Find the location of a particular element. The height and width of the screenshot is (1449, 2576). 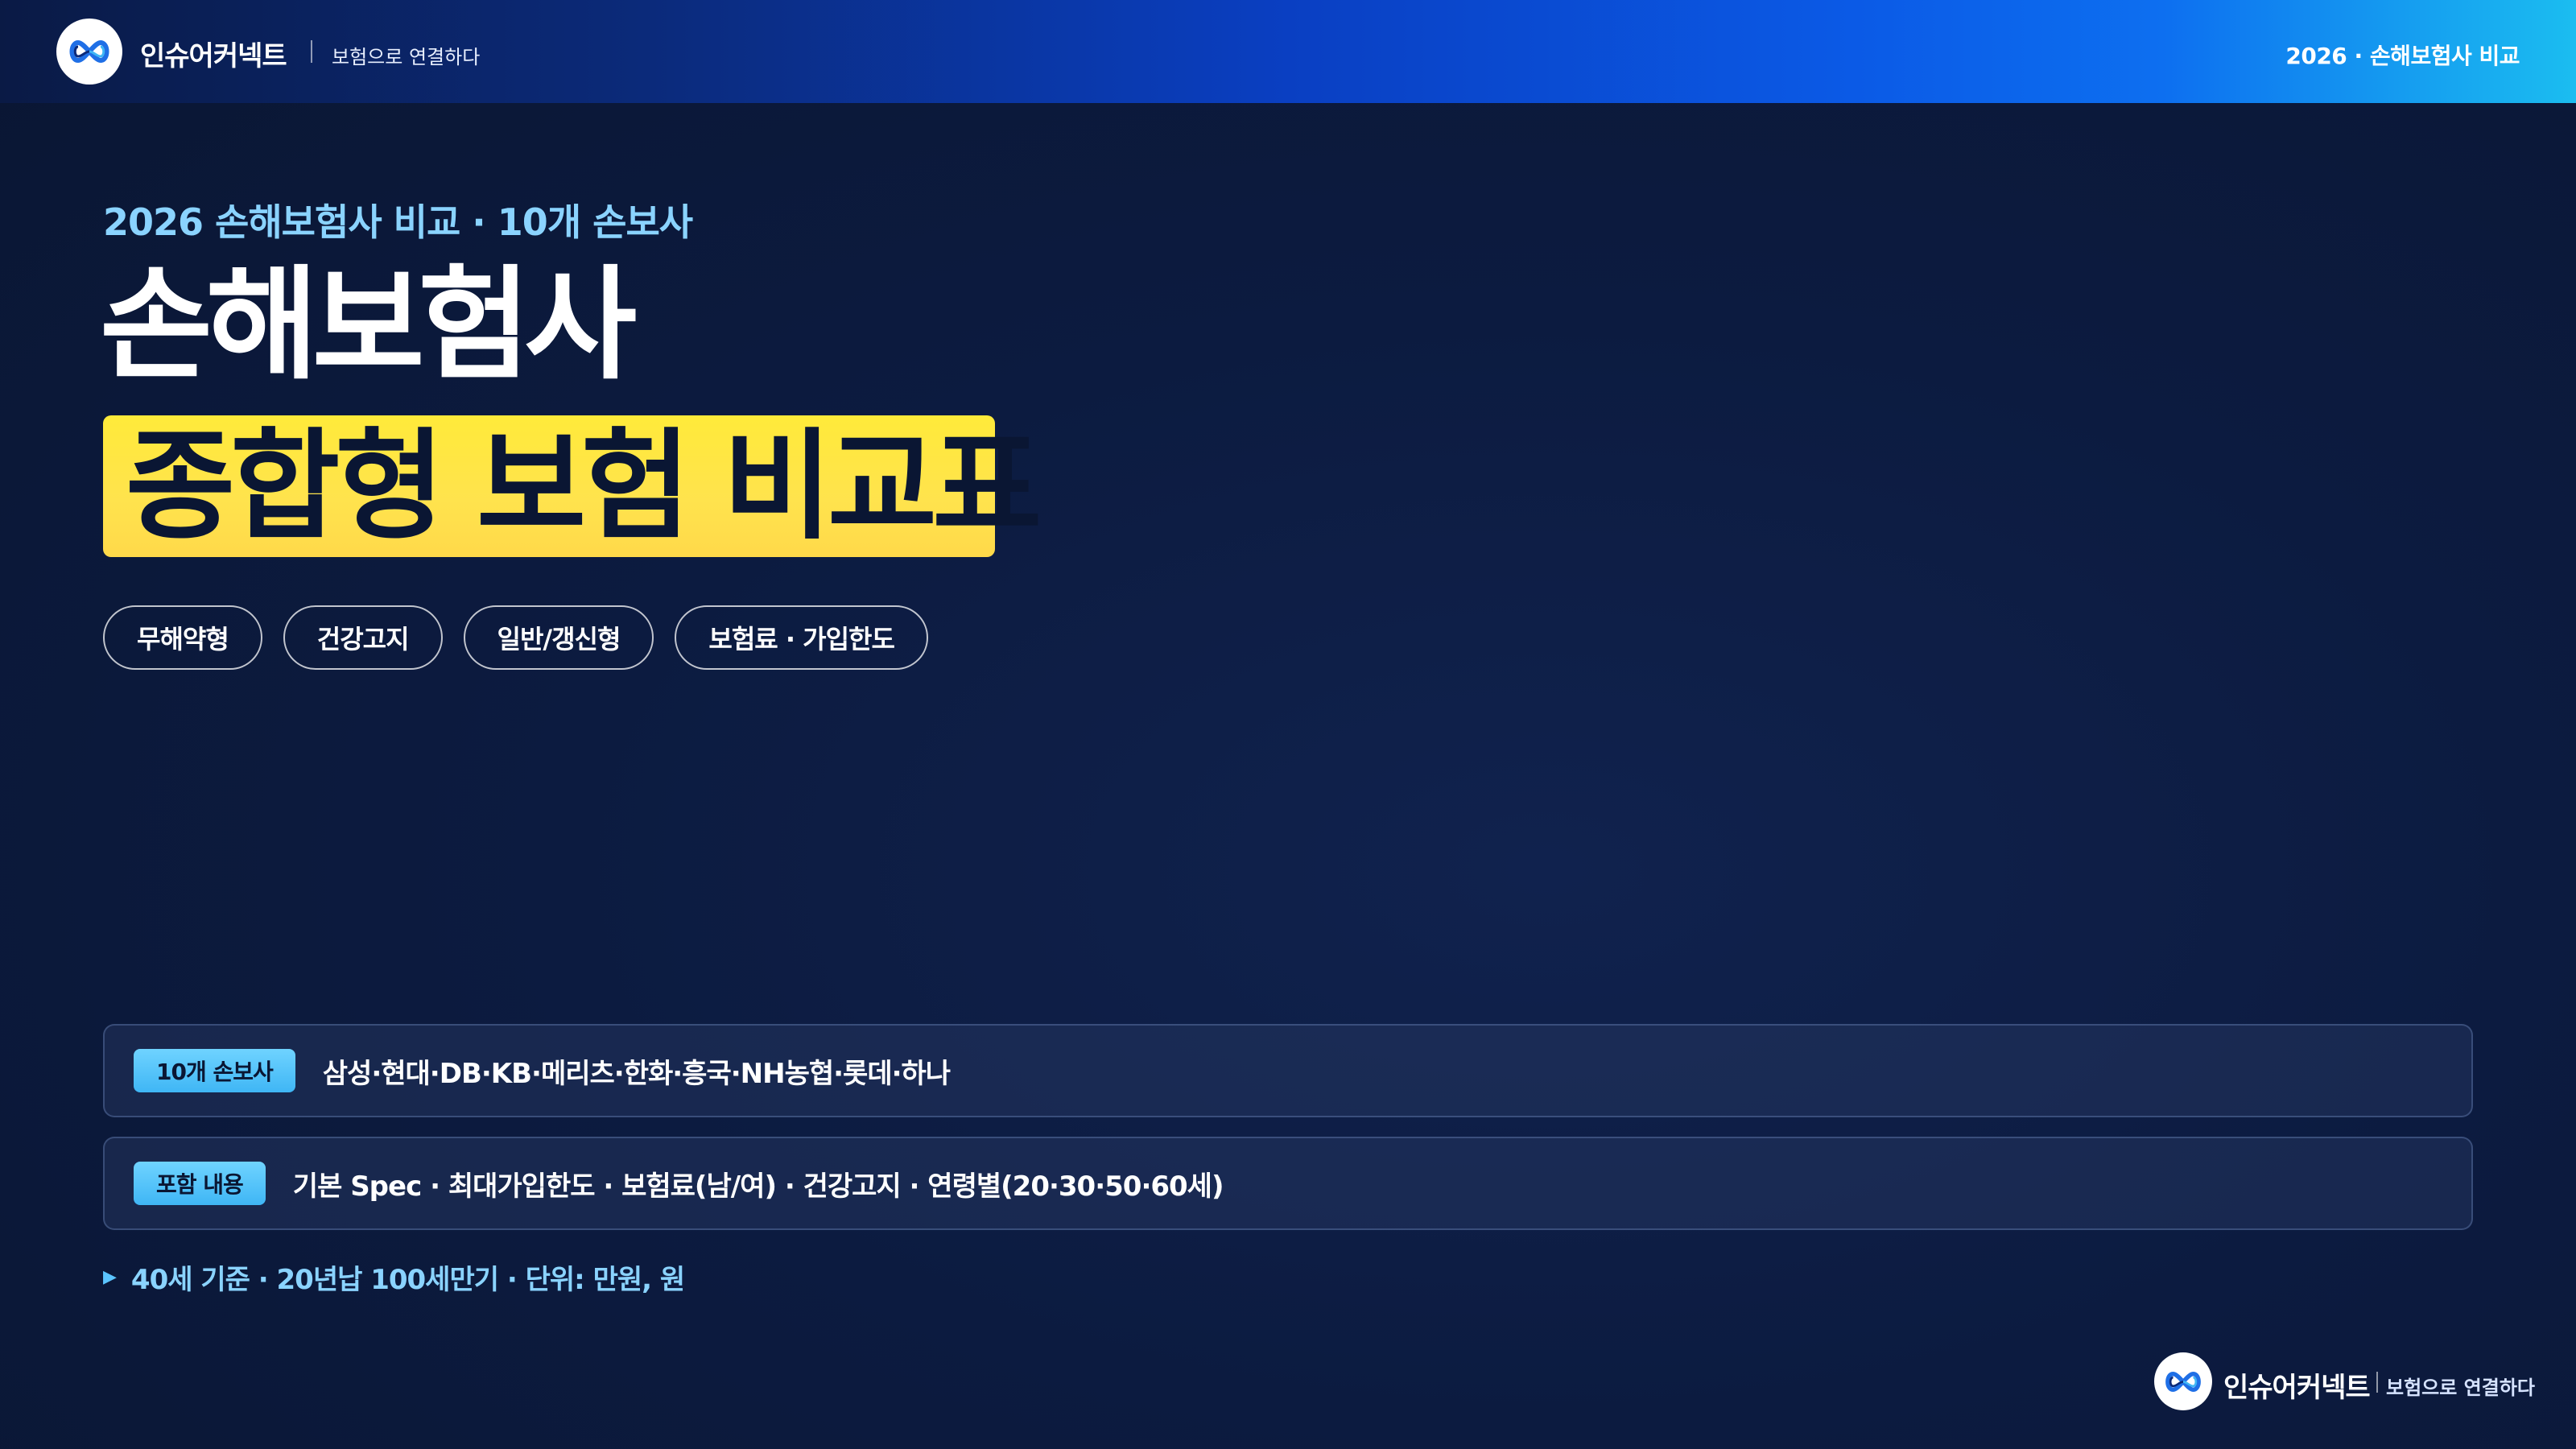

footer-brand-tagline: 보험으로 연결하다 is located at coordinates (2460, 1388).